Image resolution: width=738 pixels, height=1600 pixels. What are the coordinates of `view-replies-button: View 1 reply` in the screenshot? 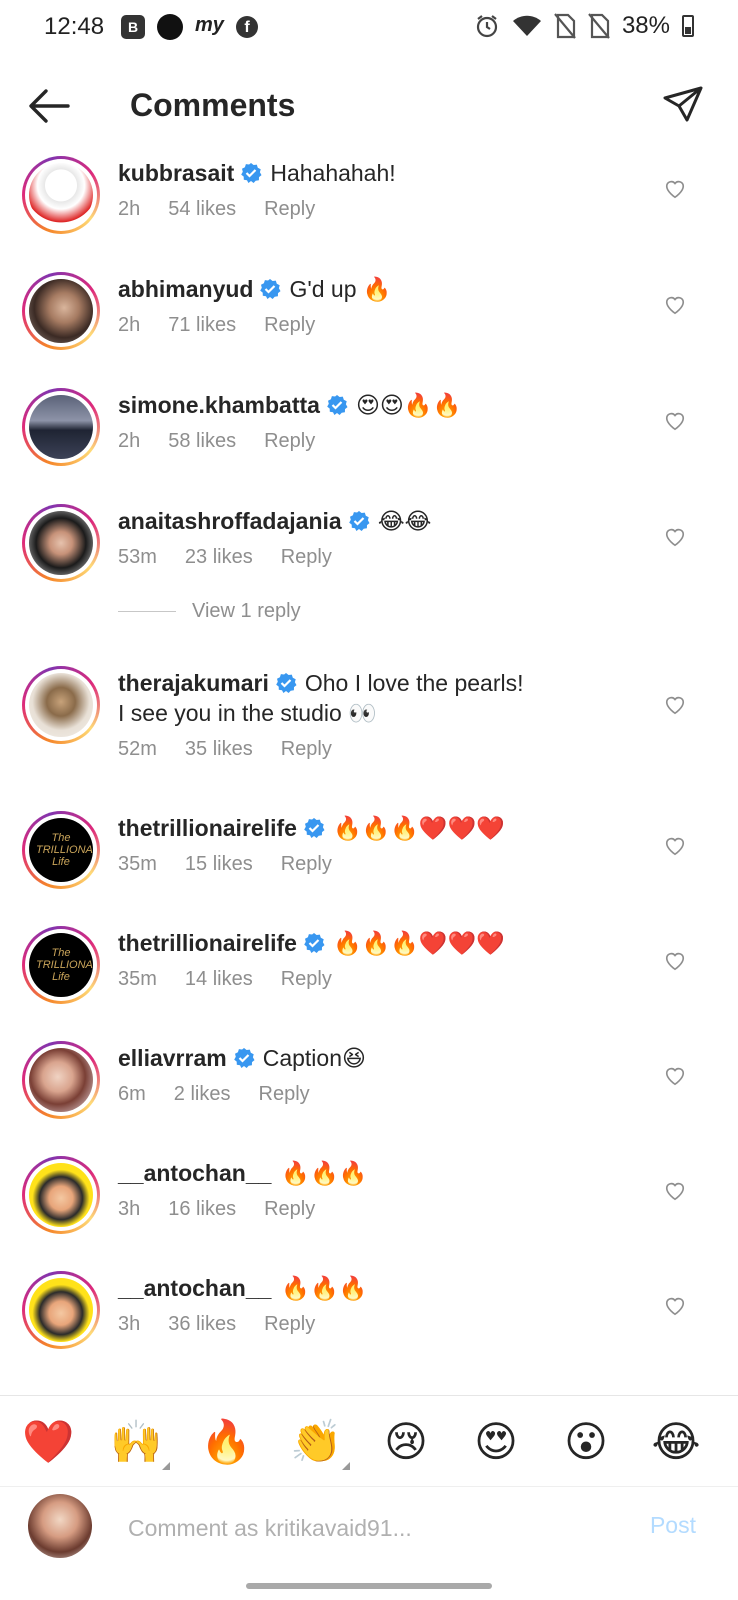 It's located at (209, 611).